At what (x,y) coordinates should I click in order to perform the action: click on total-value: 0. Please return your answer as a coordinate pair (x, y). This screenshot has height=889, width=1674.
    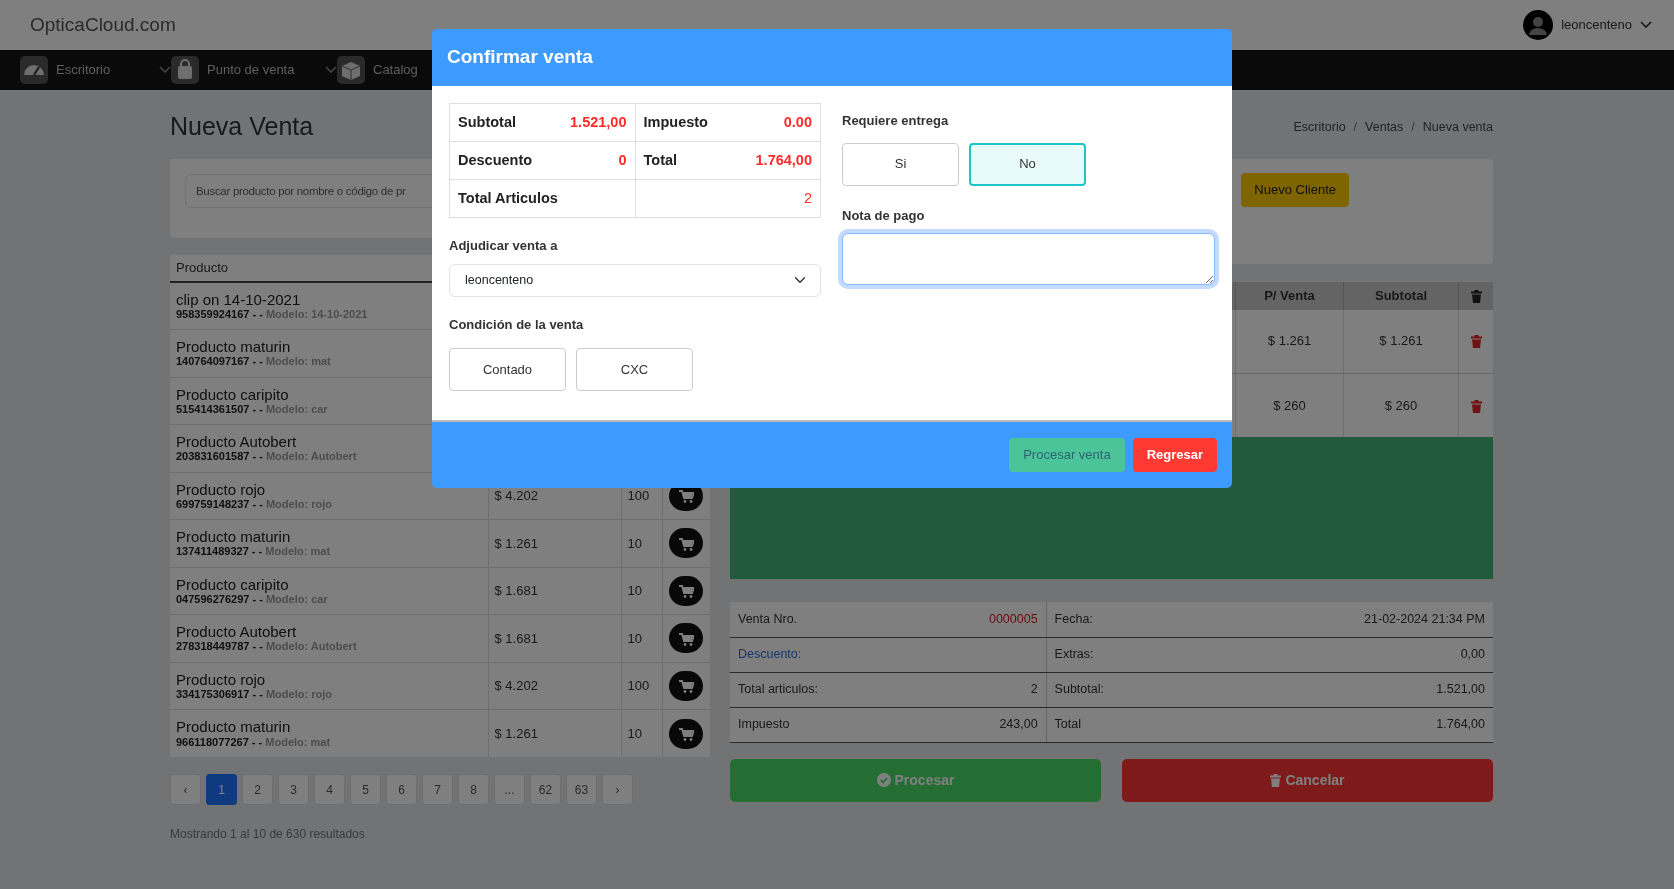
    Looking at the image, I should click on (622, 160).